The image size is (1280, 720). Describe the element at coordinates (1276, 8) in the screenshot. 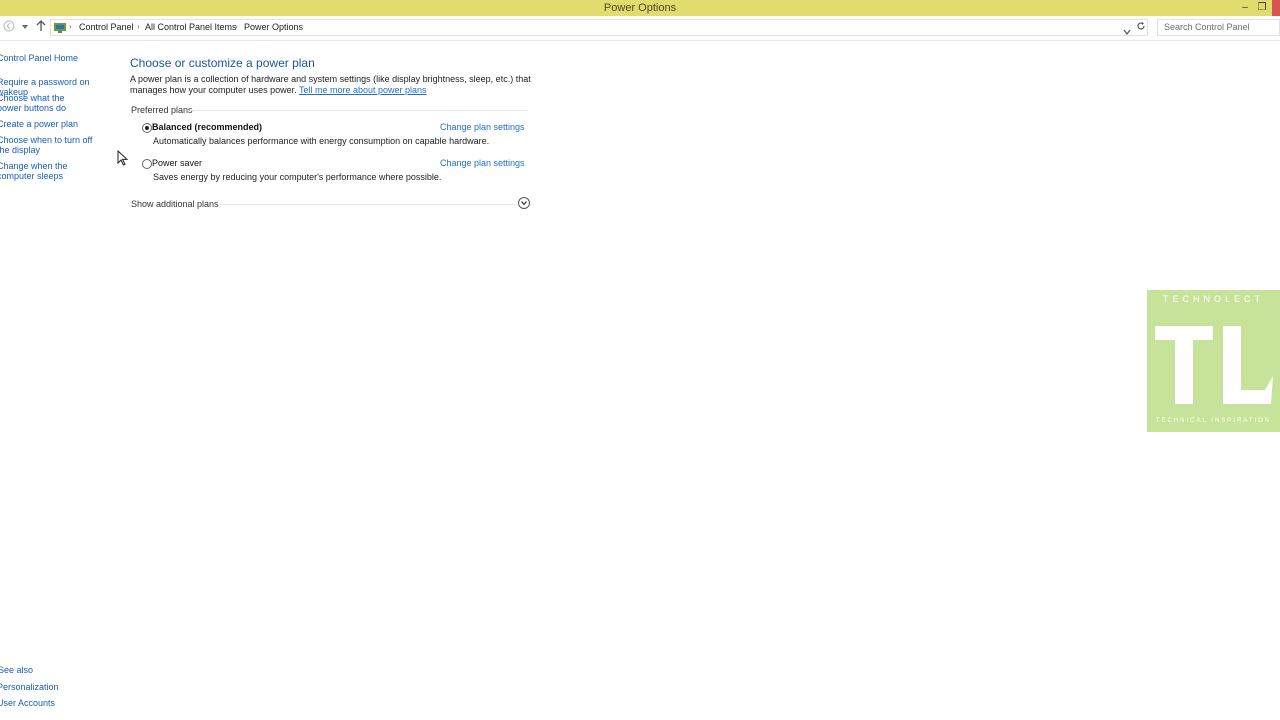

I see `close-button` at that location.